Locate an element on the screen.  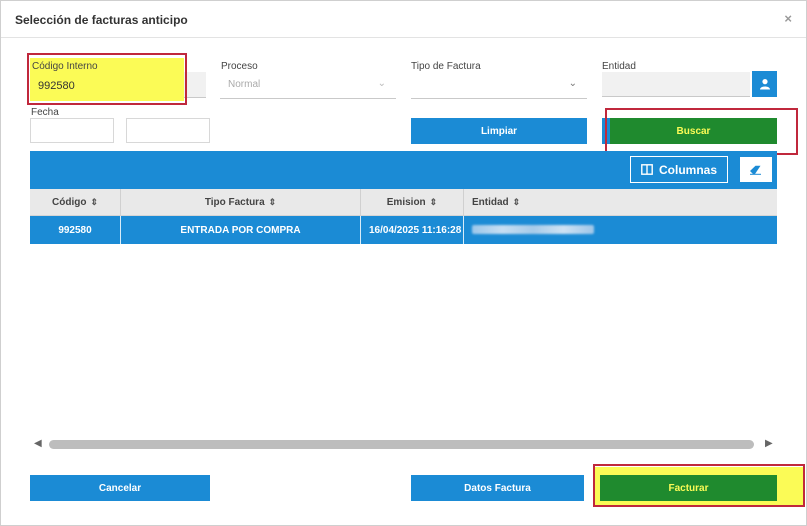
cell-emision: 16/04/2025 11:16:28 is located at coordinates (412, 230).